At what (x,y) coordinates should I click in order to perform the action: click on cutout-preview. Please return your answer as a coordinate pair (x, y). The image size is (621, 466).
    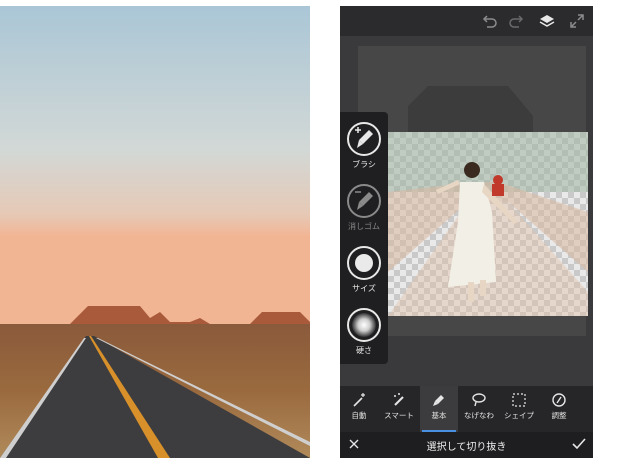
    Looking at the image, I should click on (488, 224).